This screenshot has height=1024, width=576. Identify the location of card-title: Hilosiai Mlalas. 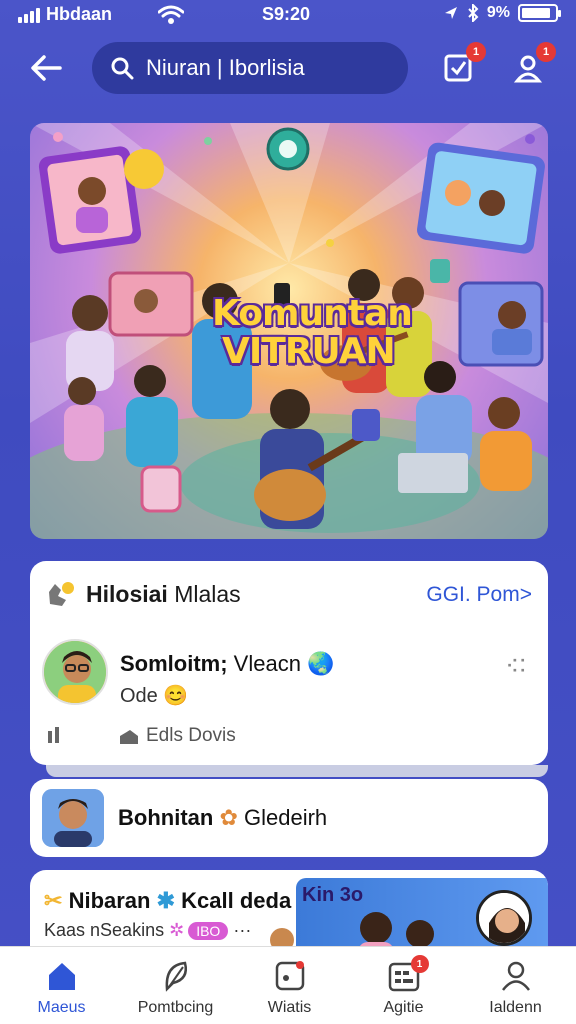
(163, 594).